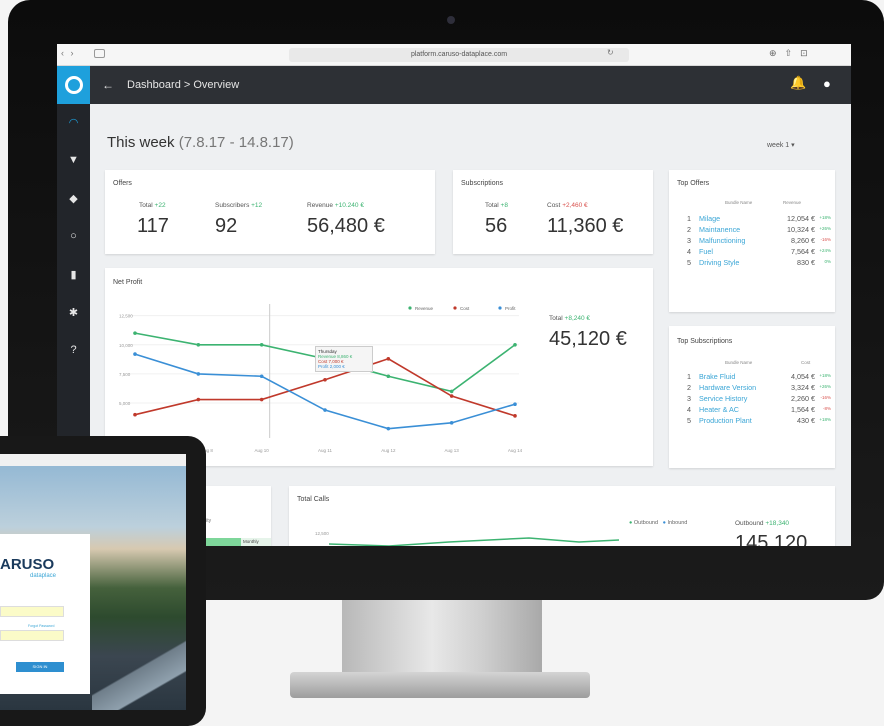 This screenshot has width=884, height=726. I want to click on bundle-name-link: Production Plant, so click(725, 420).